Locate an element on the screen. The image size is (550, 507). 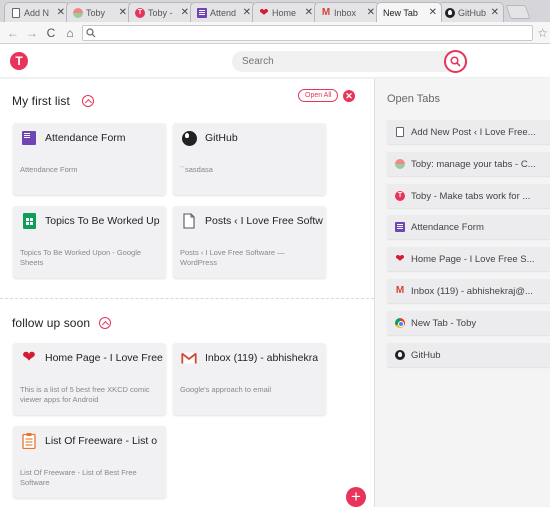
new-tab-button is located at coordinates (518, 12).